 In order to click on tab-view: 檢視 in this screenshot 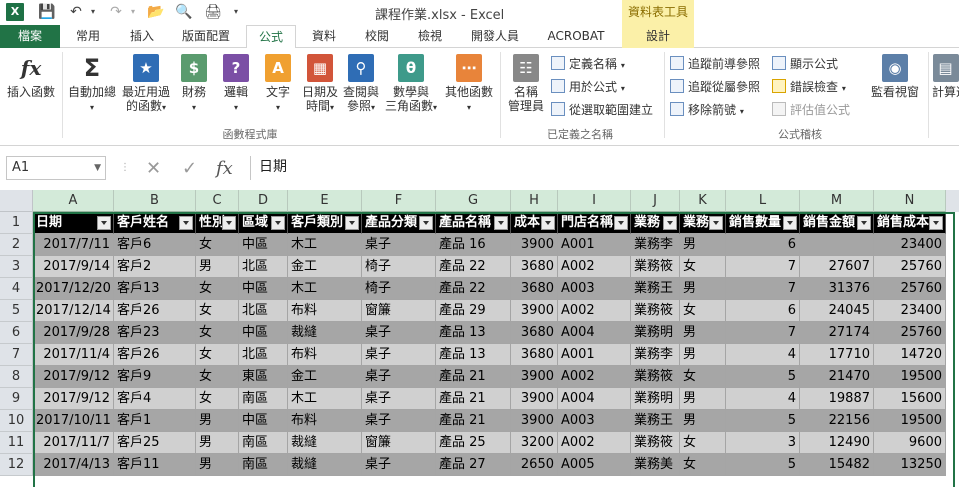, I will do `click(430, 36)`.